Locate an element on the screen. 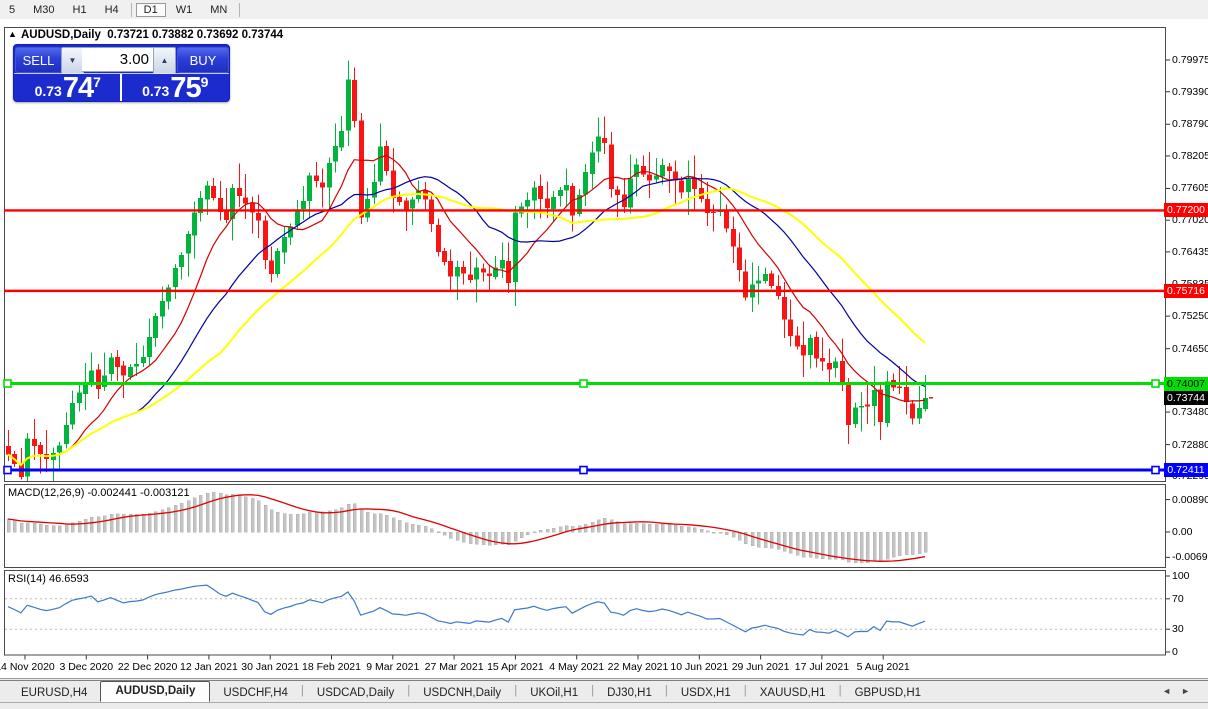  volume-decrease-icon: ▼ is located at coordinates (72, 60).